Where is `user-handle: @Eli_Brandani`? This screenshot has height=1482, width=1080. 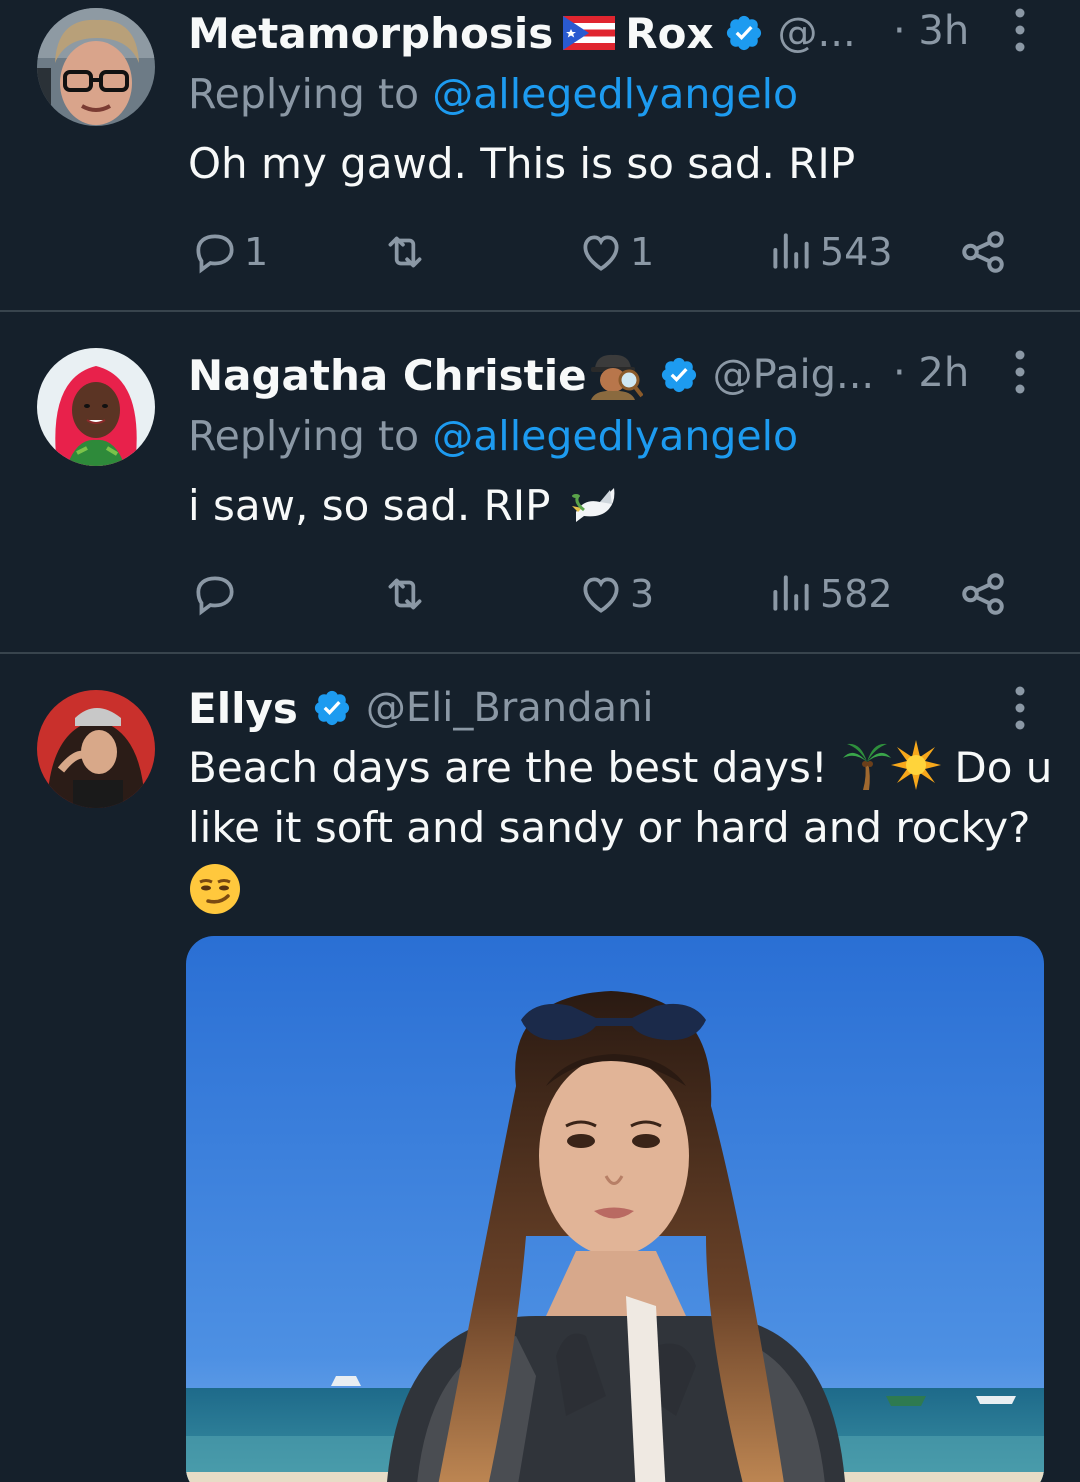 user-handle: @Eli_Brandani is located at coordinates (510, 708).